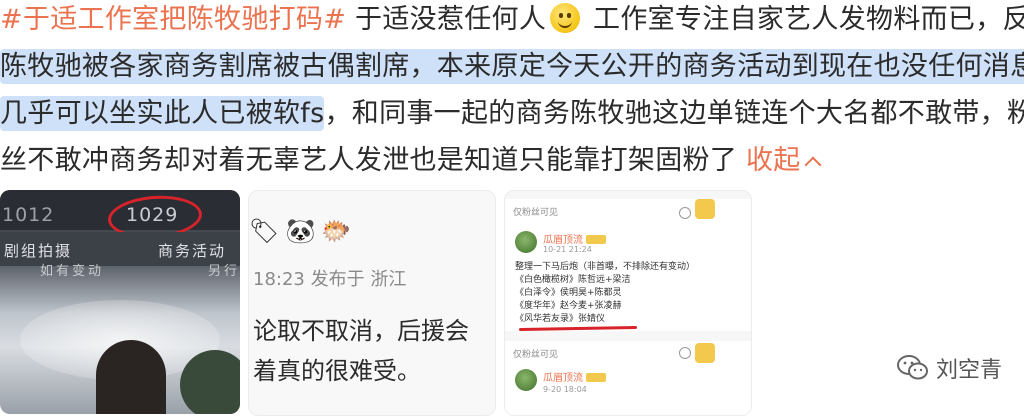  Describe the element at coordinates (264, 231) in the screenshot. I see `tag-emoji-icon: 🏷` at that location.